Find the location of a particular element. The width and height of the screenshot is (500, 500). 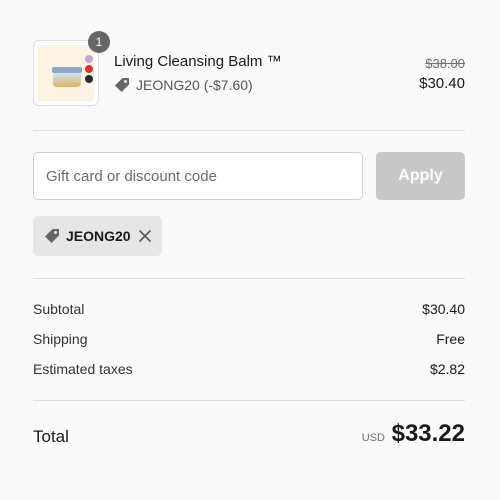

jar-body is located at coordinates (67, 80).